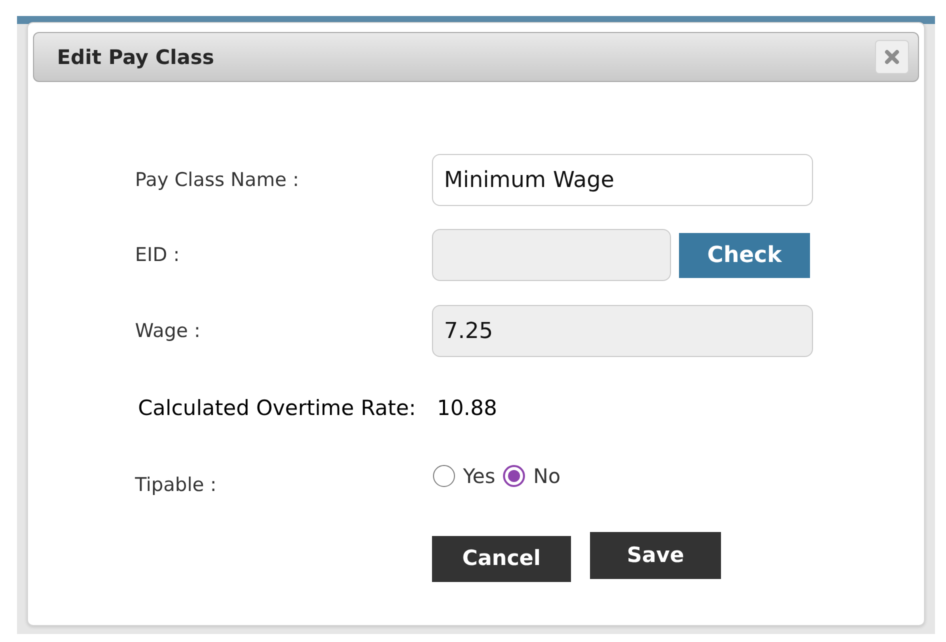 The image size is (946, 642). What do you see at coordinates (622, 180) in the screenshot?
I see `text-field: Minimum Wage` at bounding box center [622, 180].